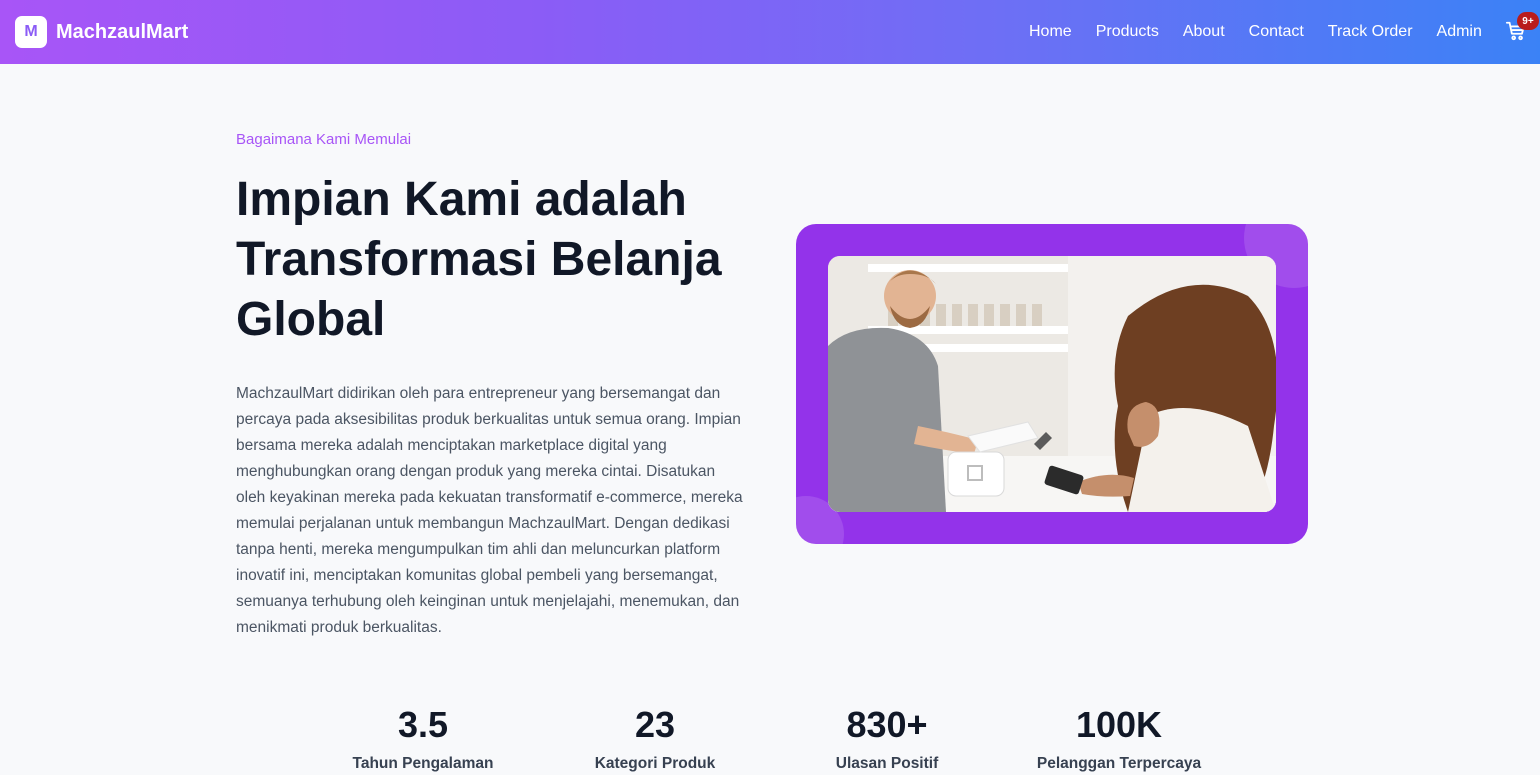 The height and width of the screenshot is (775, 1540). Describe the element at coordinates (324, 139) in the screenshot. I see `section-eyebrow: Bagaimana Kami Memulai` at that location.